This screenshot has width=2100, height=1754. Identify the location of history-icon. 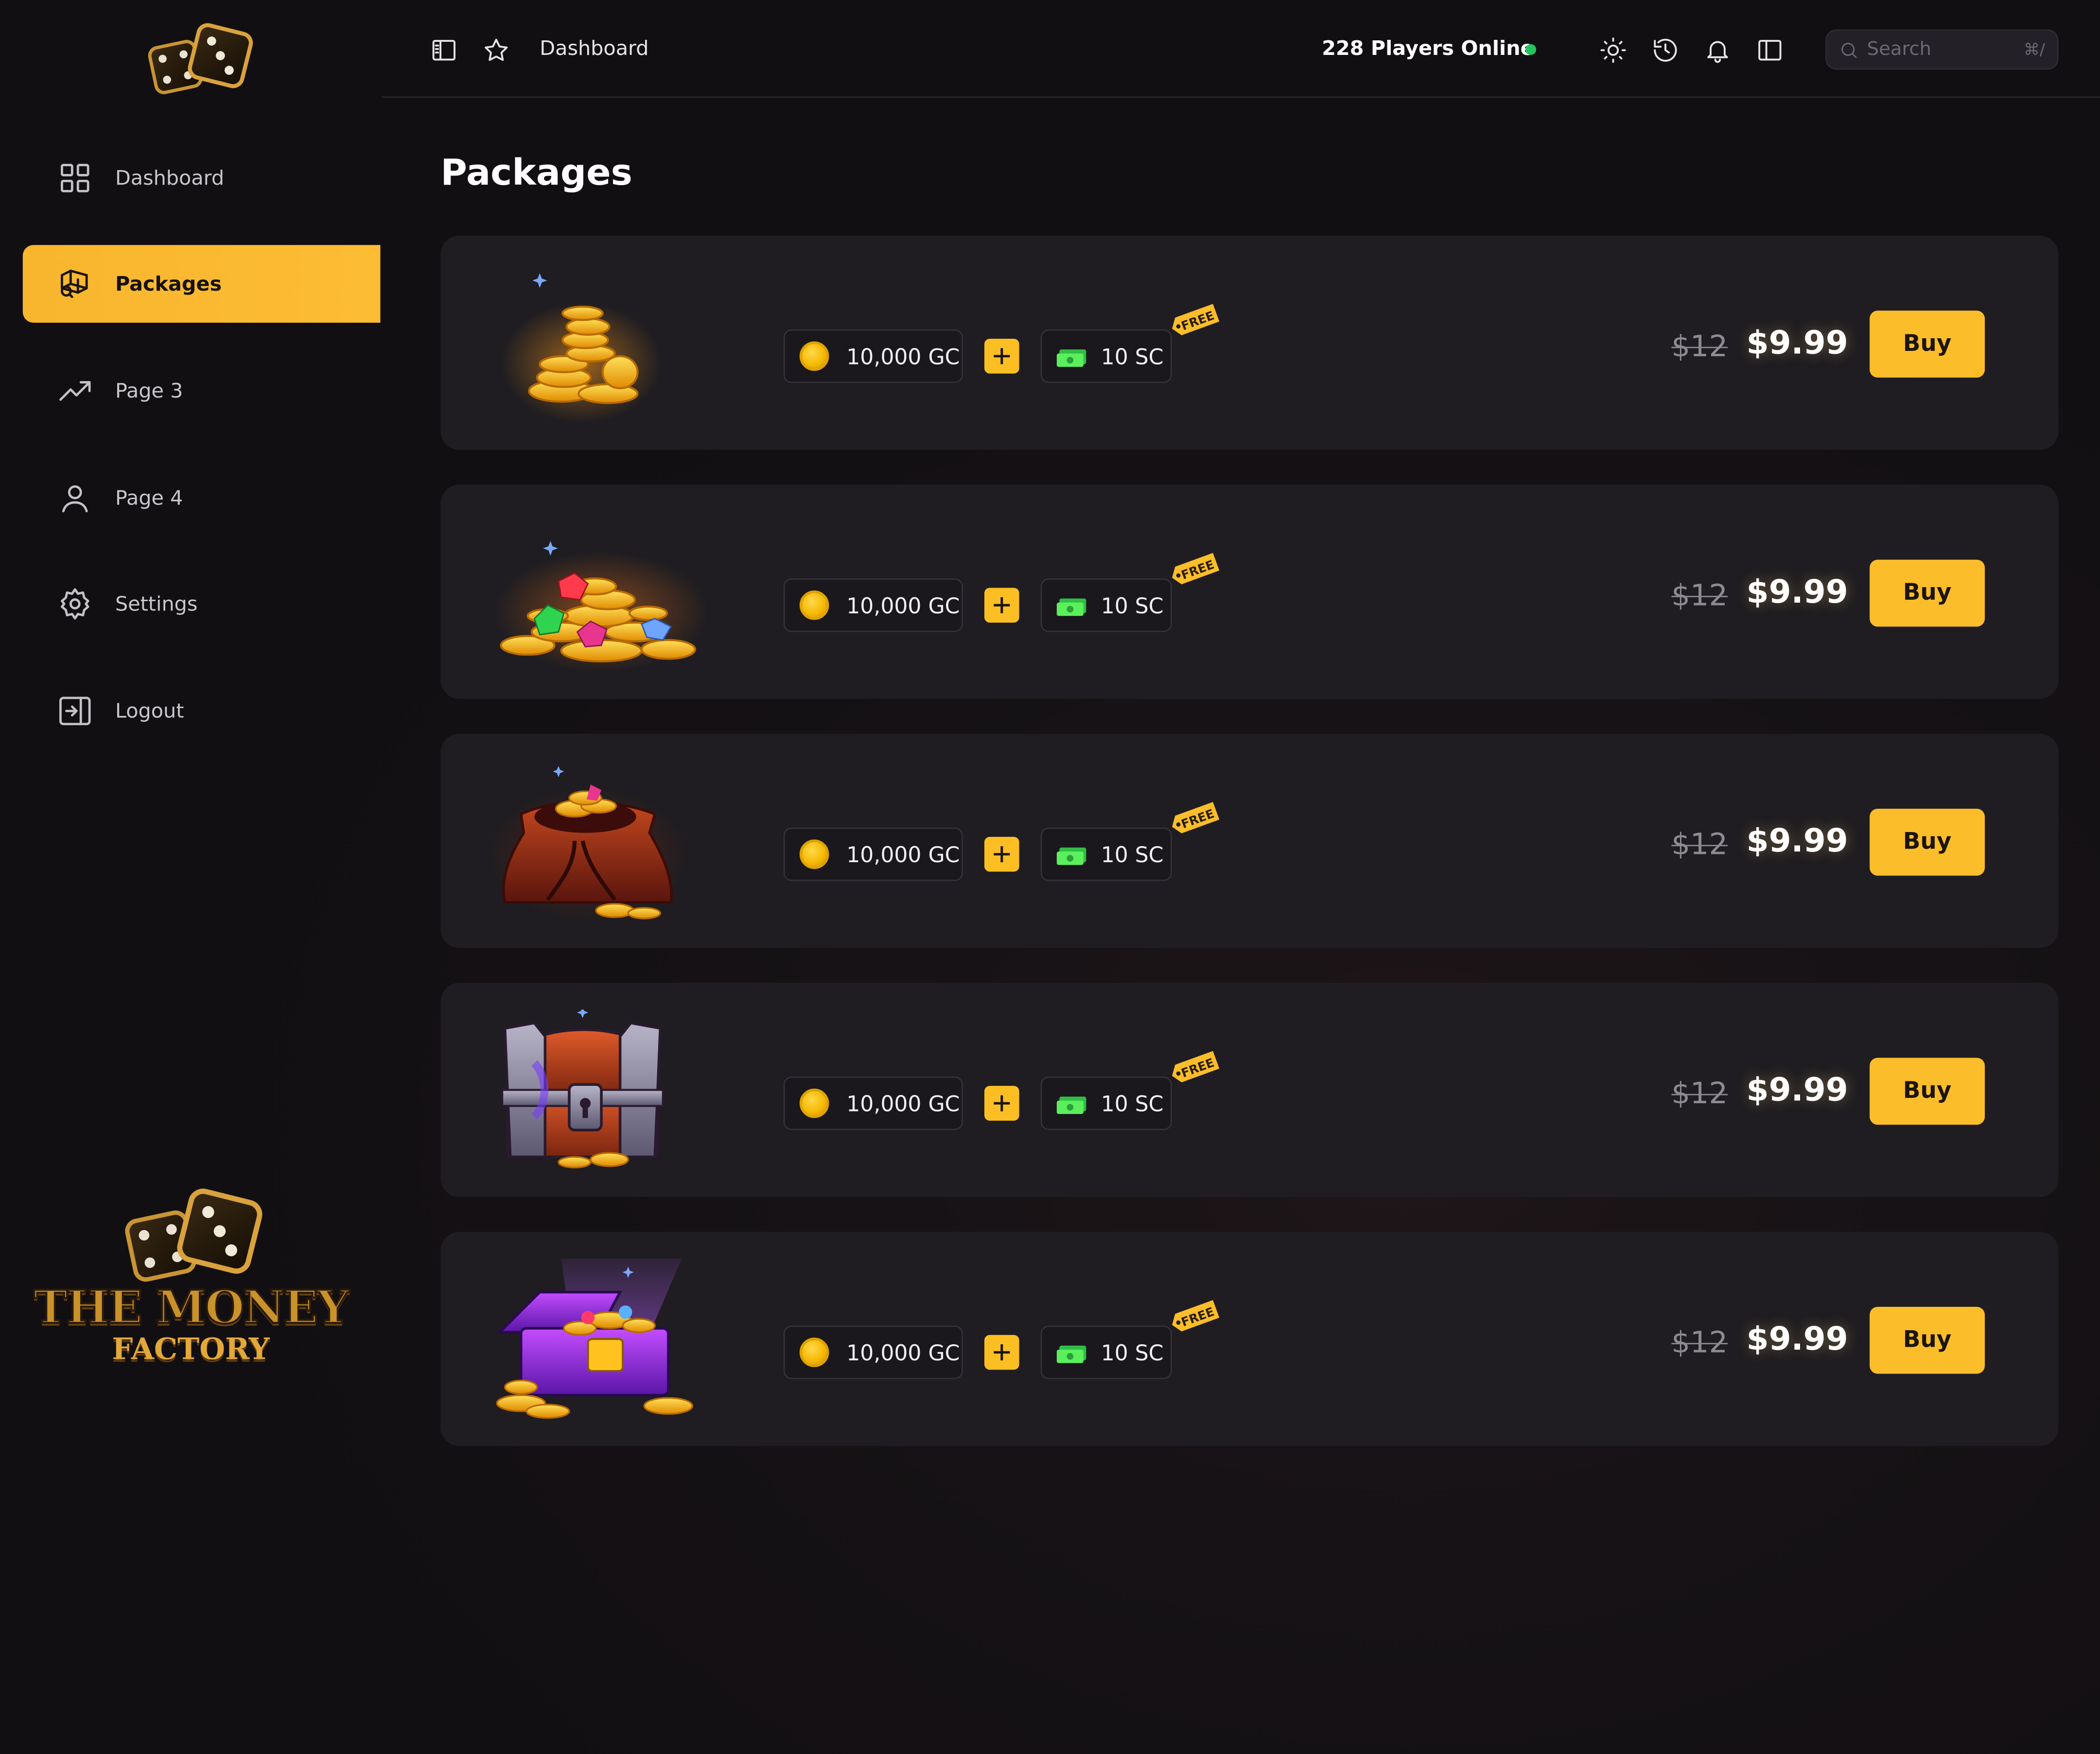
(1665, 50).